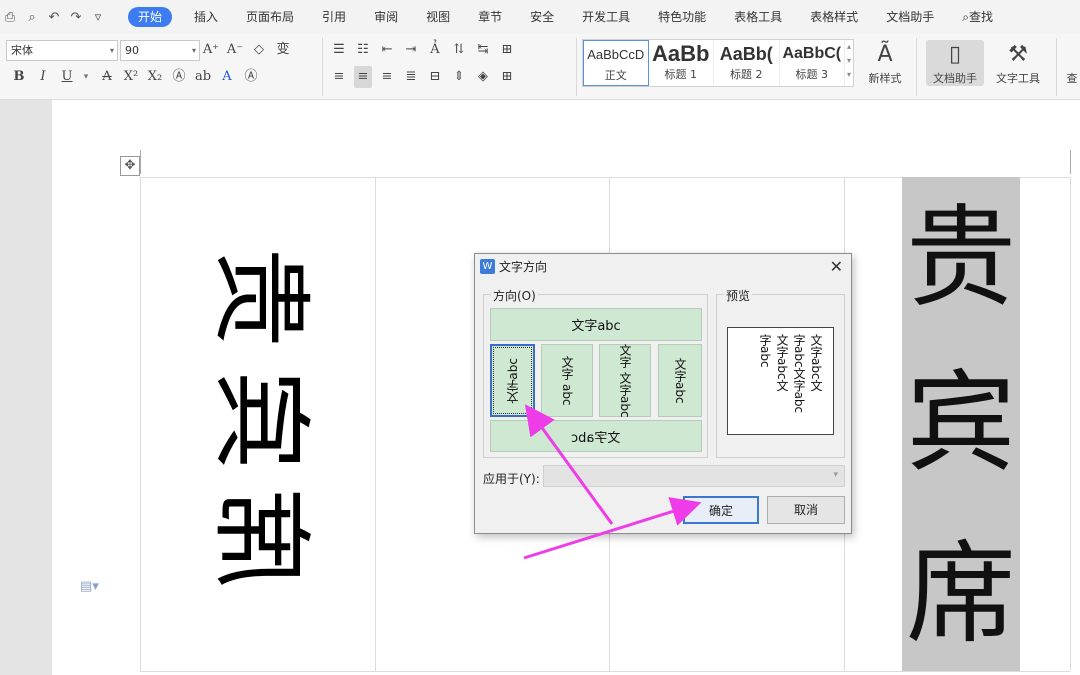 The image size is (1080, 675). I want to click on font-color-icon: A, so click(227, 77).